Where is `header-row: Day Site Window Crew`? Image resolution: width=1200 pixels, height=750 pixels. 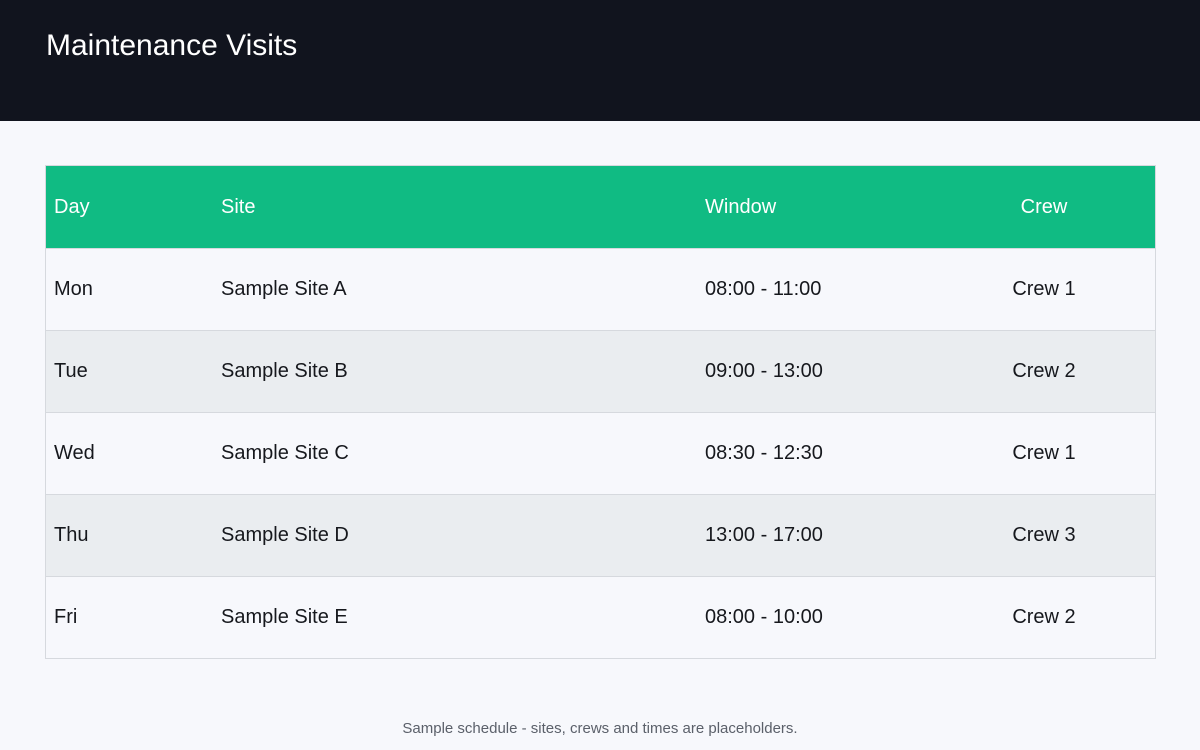 header-row: Day Site Window Crew is located at coordinates (600, 207).